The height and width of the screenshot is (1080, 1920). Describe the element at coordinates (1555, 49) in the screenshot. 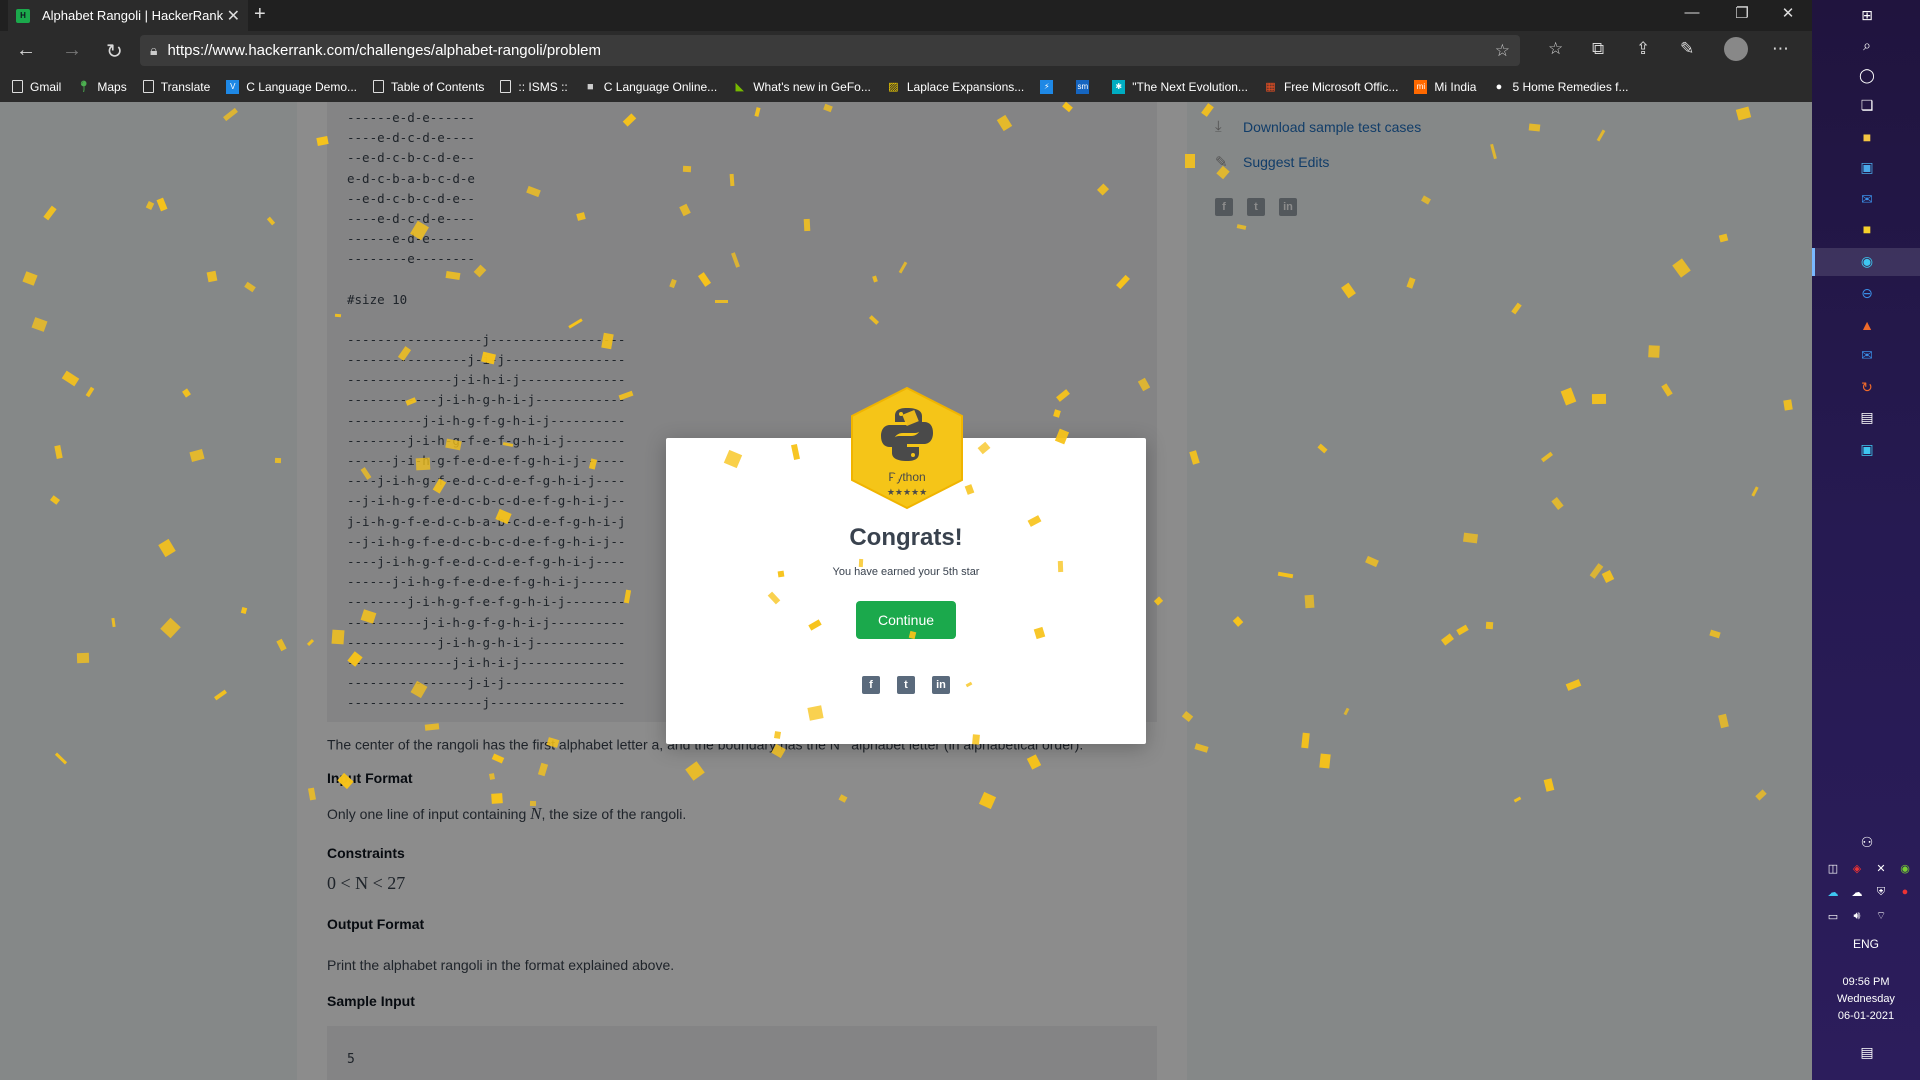

I see `favorites-icon: ☆` at that location.